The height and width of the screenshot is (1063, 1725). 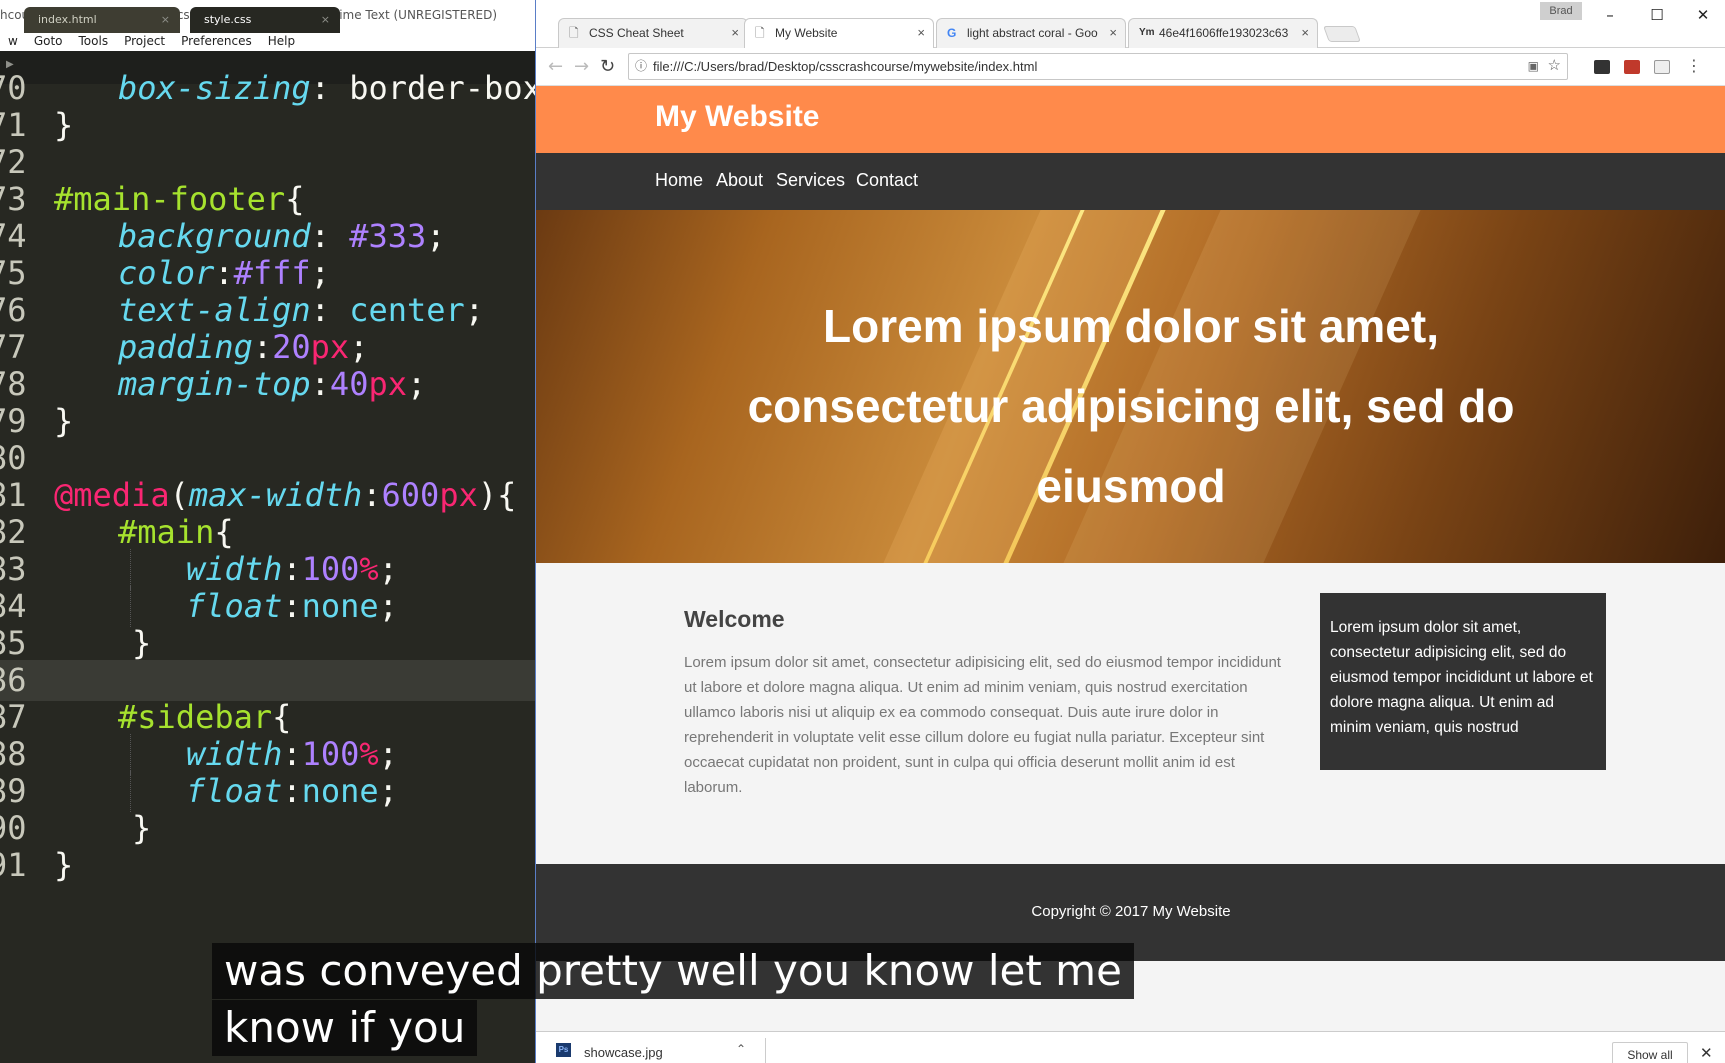 I want to click on code-line: 90}, so click(x=267, y=828).